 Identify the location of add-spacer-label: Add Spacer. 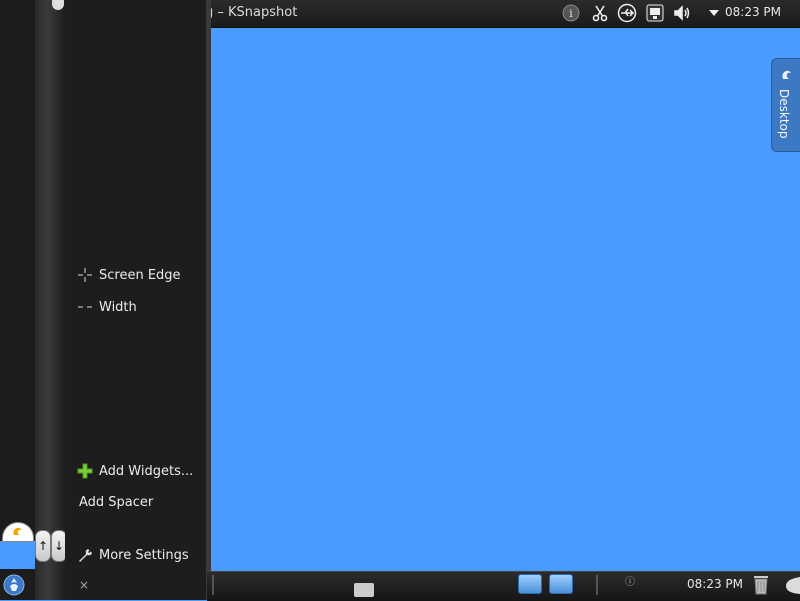
(116, 502).